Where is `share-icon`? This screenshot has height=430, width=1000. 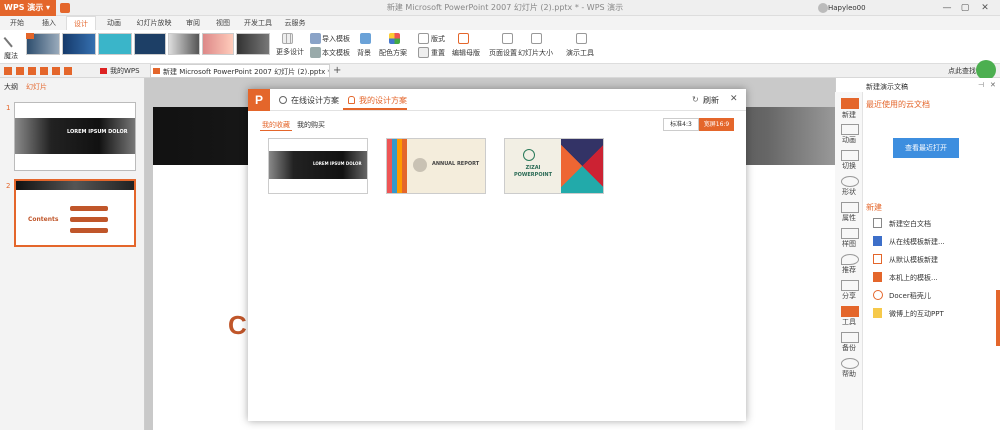 share-icon is located at coordinates (850, 285).